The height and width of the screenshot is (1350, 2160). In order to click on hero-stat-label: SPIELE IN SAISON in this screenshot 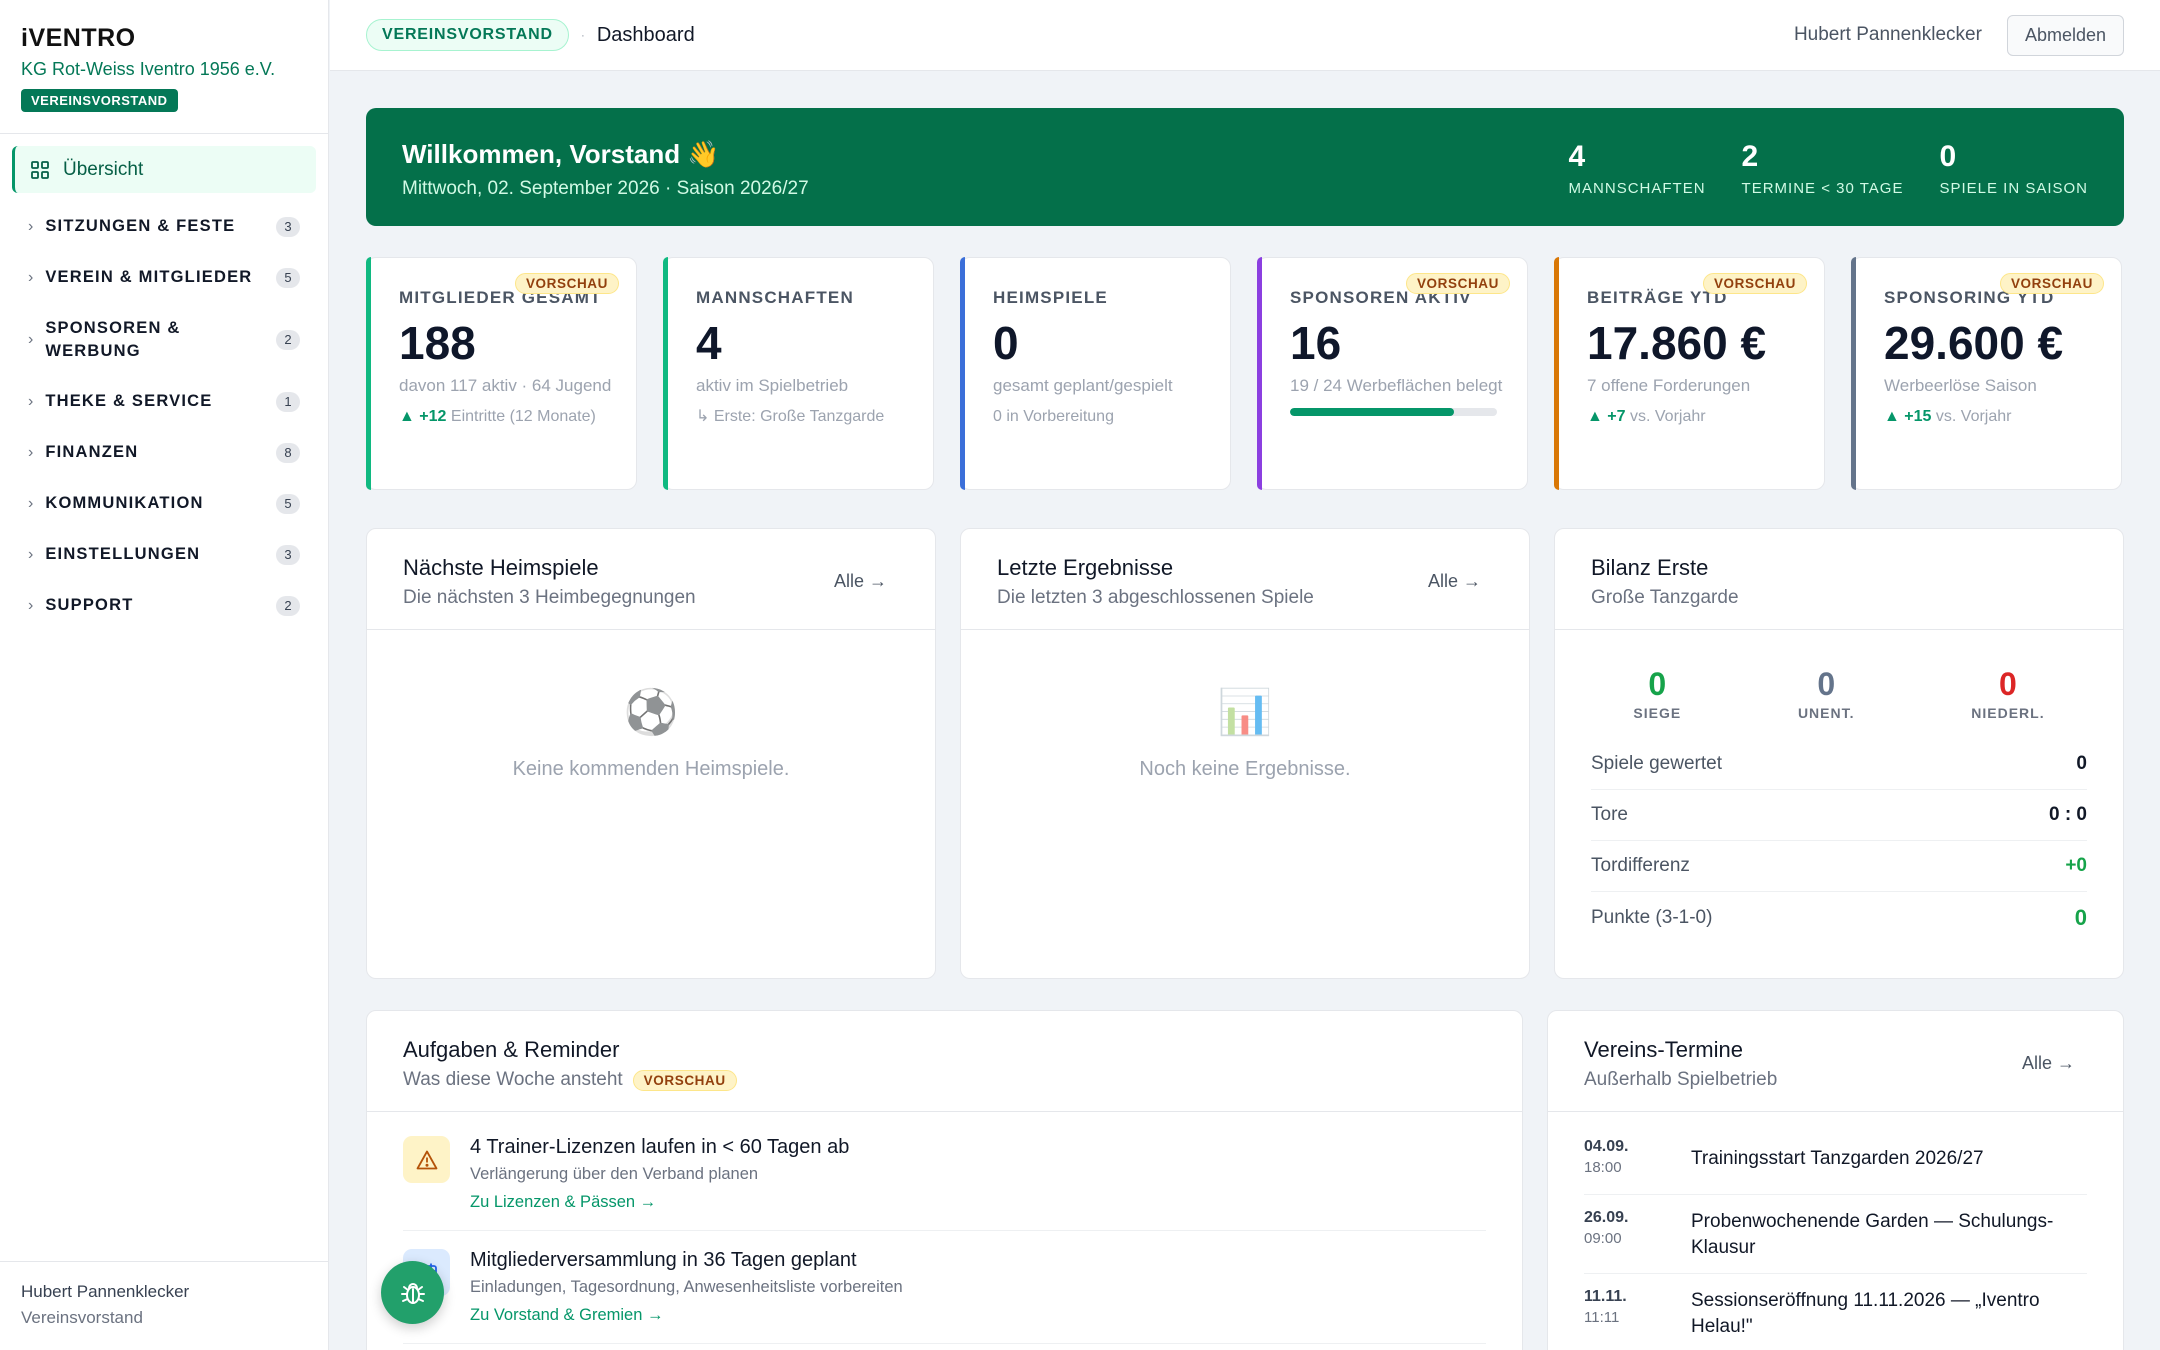, I will do `click(2013, 188)`.